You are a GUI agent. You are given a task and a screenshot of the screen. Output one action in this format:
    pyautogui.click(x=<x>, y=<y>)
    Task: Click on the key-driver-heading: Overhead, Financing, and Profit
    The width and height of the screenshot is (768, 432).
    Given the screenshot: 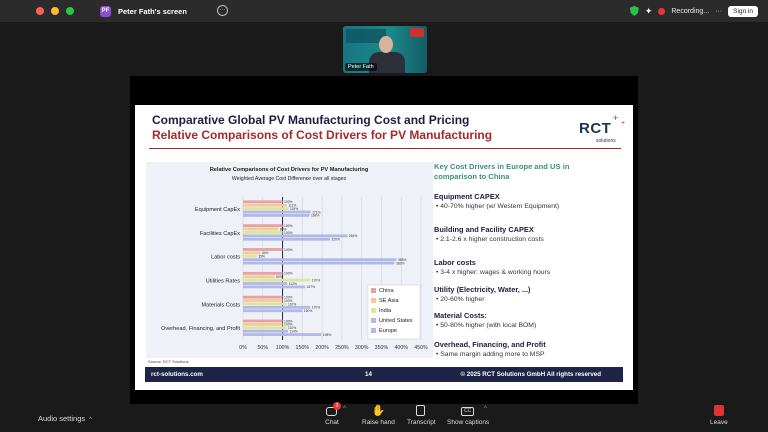 What is the action you would take?
    pyautogui.click(x=490, y=344)
    